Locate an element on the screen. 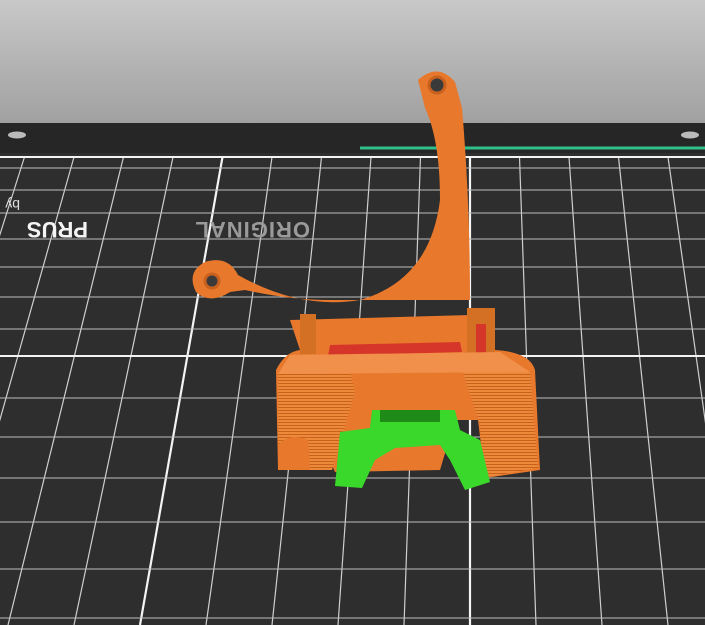 This screenshot has width=705, height=625. bed-hole-right is located at coordinates (690, 135).